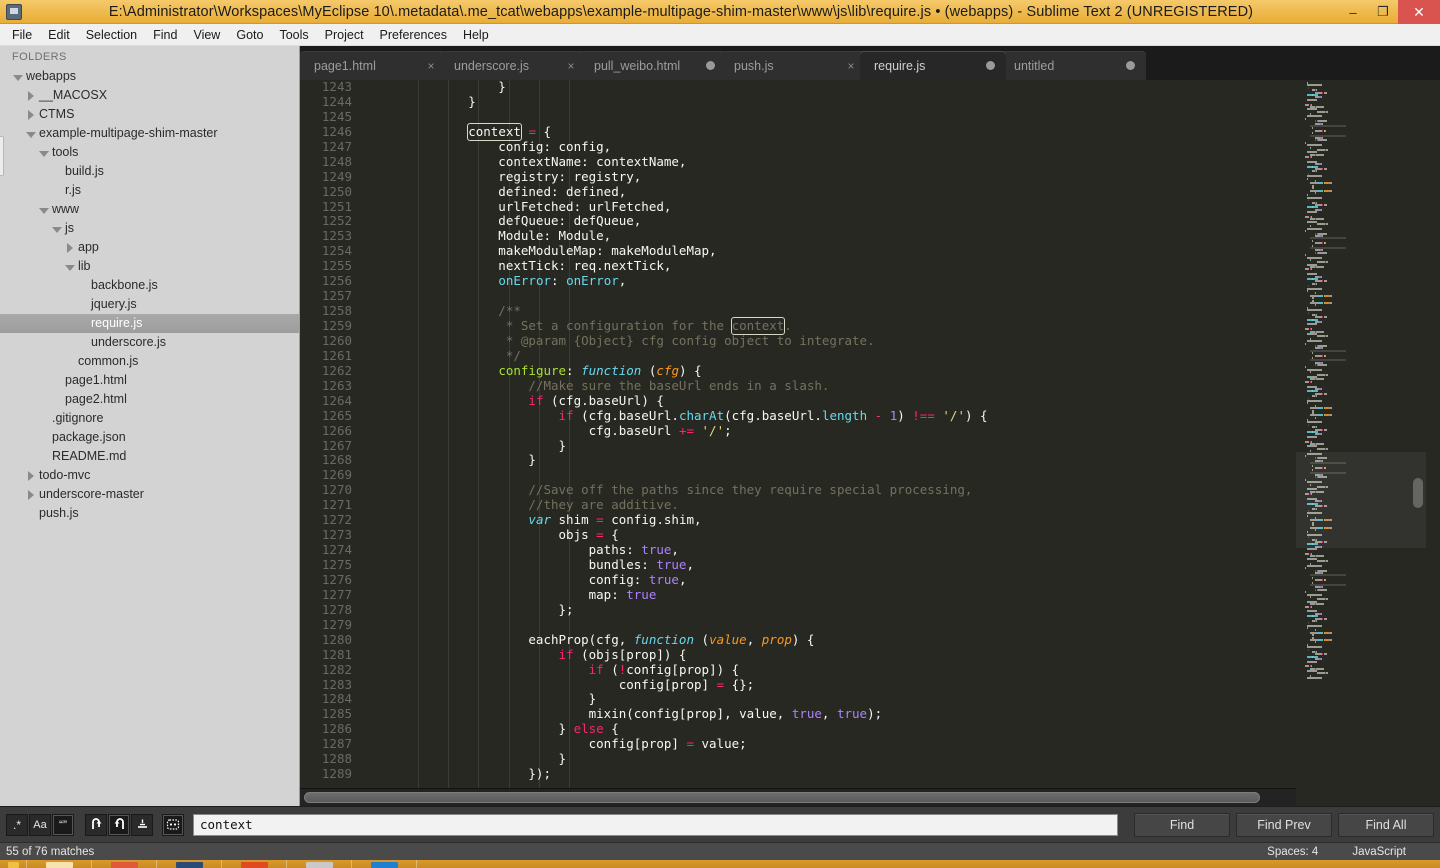 The width and height of the screenshot is (1440, 868). Describe the element at coordinates (149, 437) in the screenshot. I see `tree-item-package-json: package.json` at that location.